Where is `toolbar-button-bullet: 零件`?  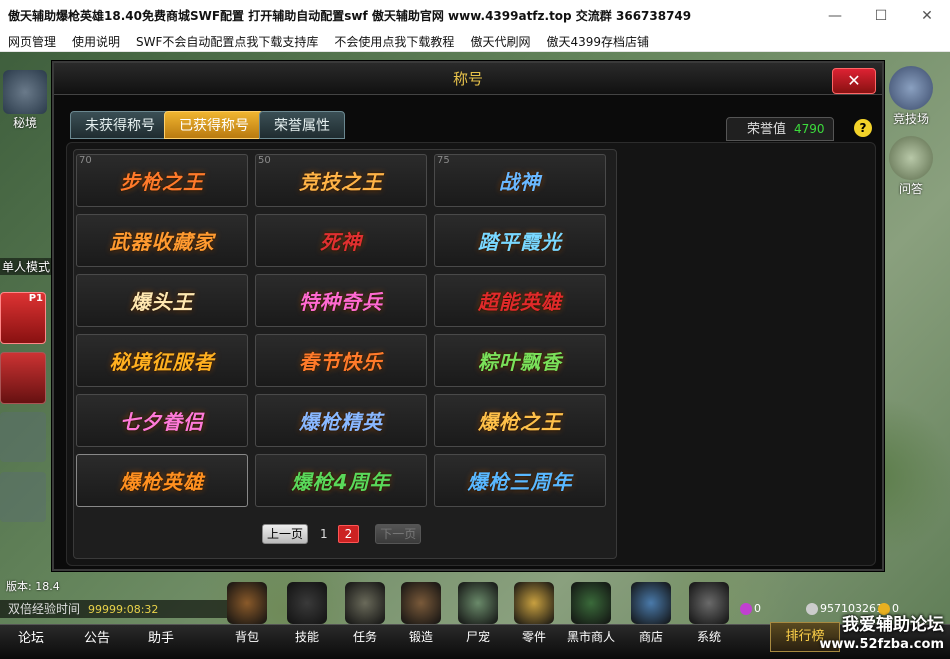 toolbar-button-bullet: 零件 is located at coordinates (534, 613).